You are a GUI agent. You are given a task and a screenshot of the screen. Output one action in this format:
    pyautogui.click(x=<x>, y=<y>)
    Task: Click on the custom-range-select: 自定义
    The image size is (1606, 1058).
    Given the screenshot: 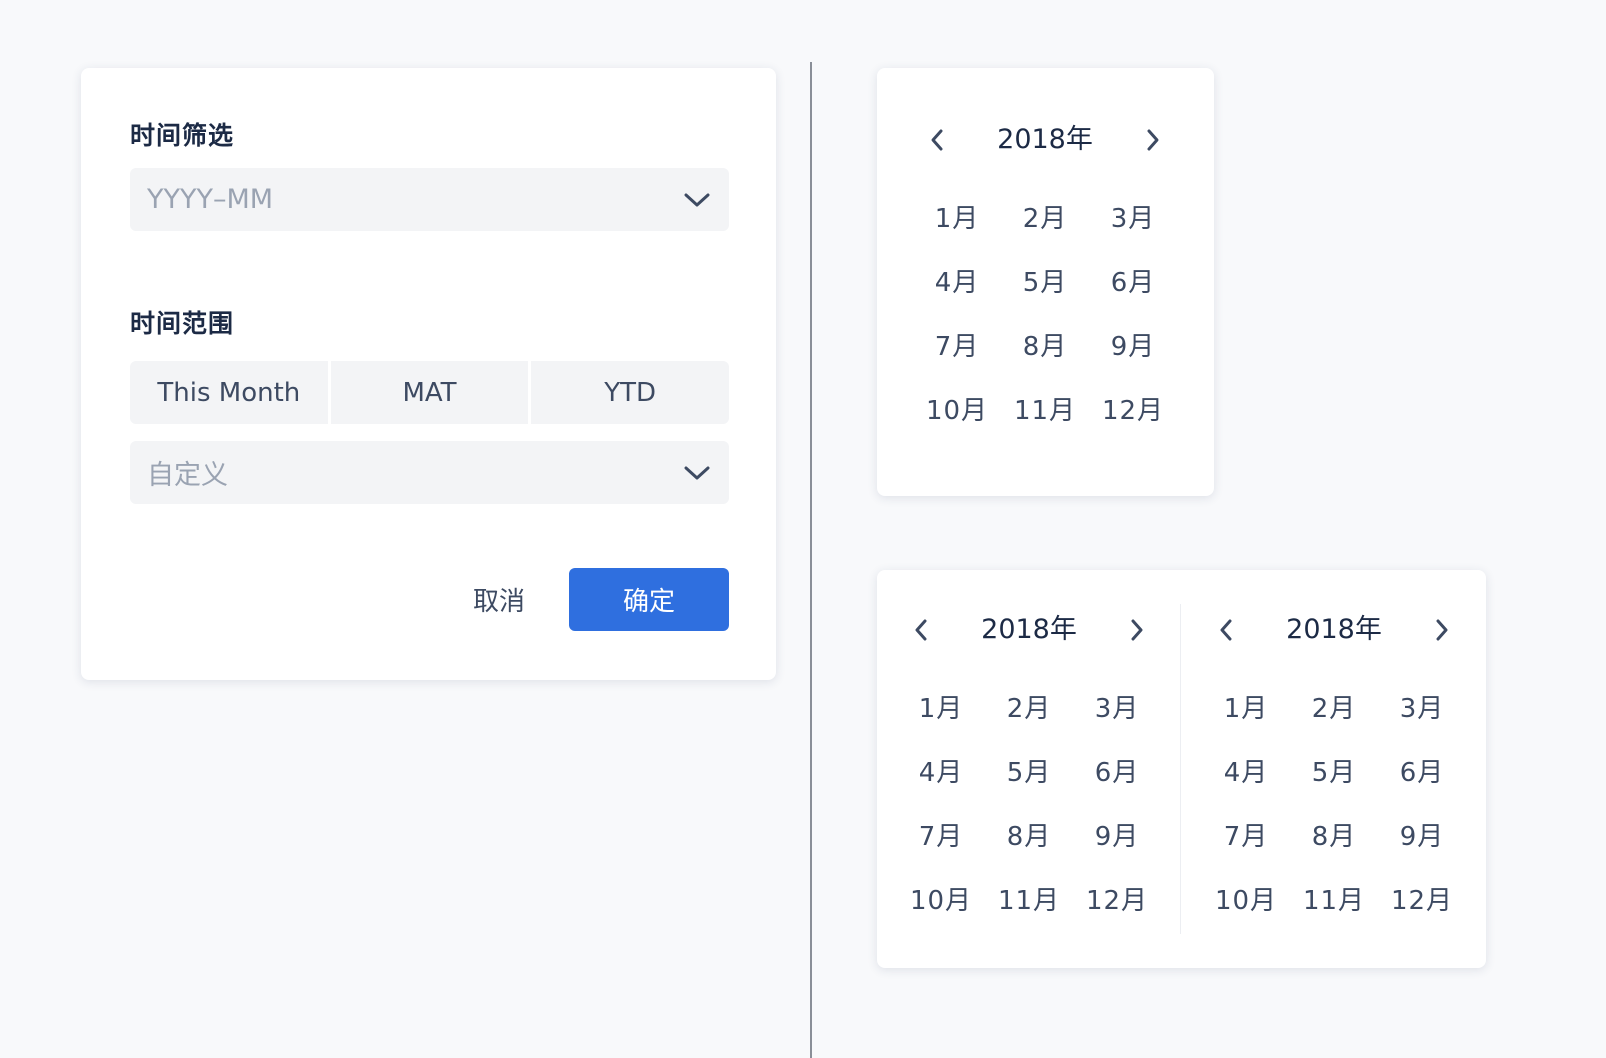 What is the action you would take?
    pyautogui.click(x=429, y=472)
    